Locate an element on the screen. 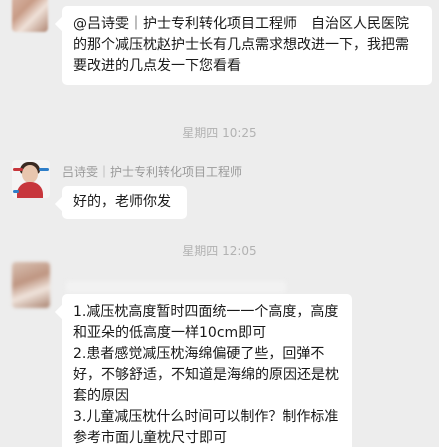  message-line: 3.儿童减压枕什么时间可以制作？制作标准参考市面儿童枕尺寸即可 is located at coordinates (206, 427).